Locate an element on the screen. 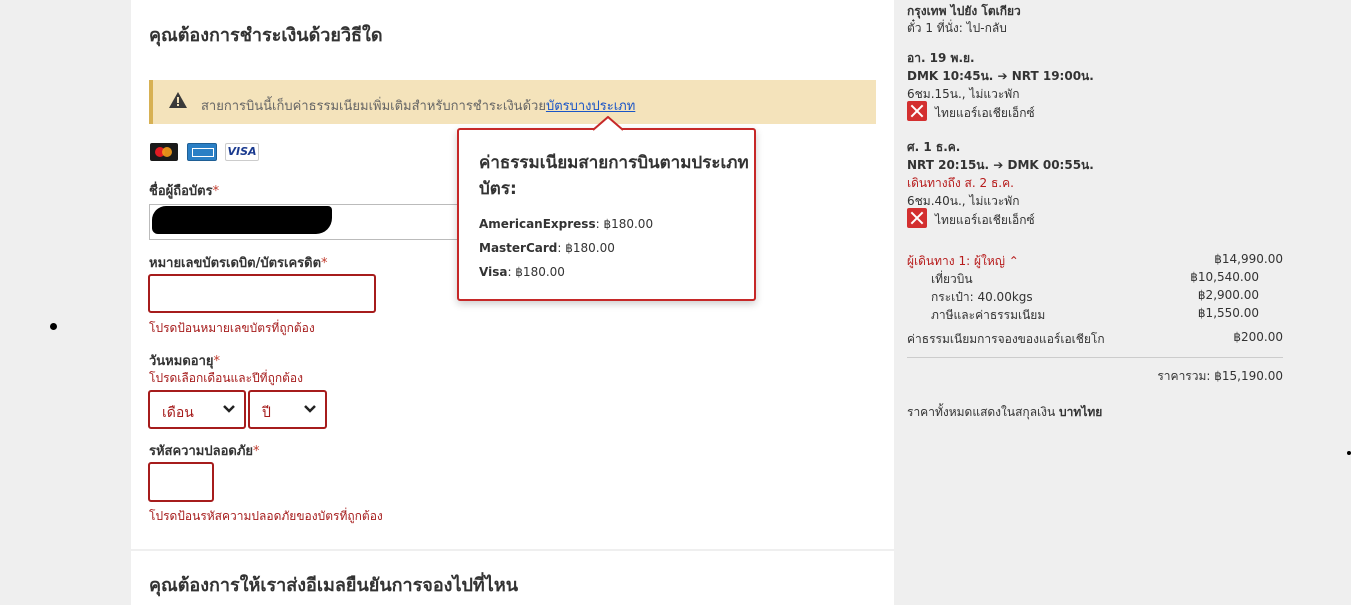 The height and width of the screenshot is (605, 1351). security-code-input is located at coordinates (181, 482).